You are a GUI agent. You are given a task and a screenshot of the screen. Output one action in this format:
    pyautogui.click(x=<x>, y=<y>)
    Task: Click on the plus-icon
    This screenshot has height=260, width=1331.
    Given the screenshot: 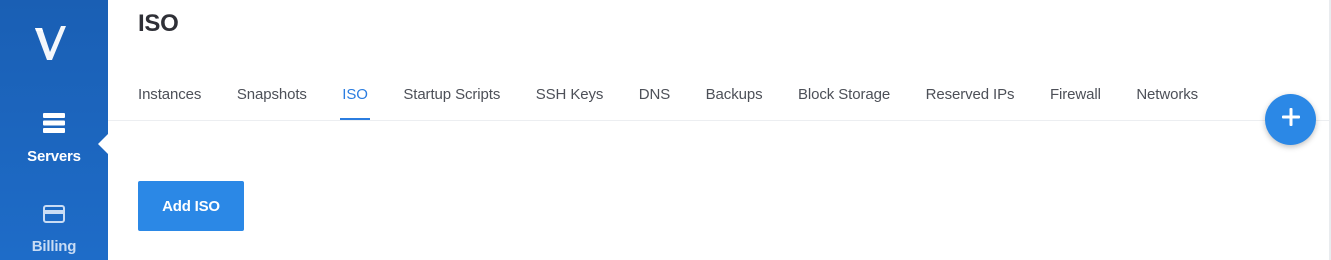 What is the action you would take?
    pyautogui.click(x=1291, y=119)
    